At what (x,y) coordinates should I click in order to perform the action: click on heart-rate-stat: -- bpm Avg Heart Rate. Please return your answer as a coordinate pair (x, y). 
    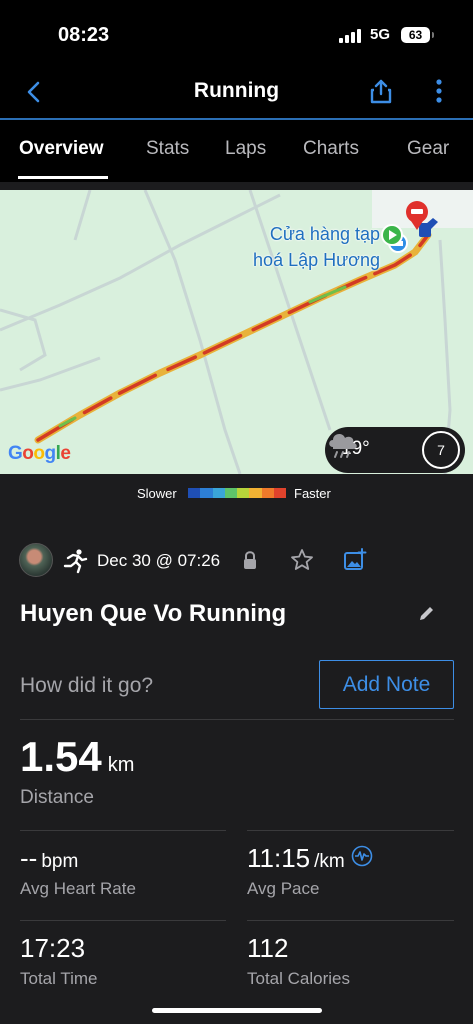
    Looking at the image, I should click on (78, 870).